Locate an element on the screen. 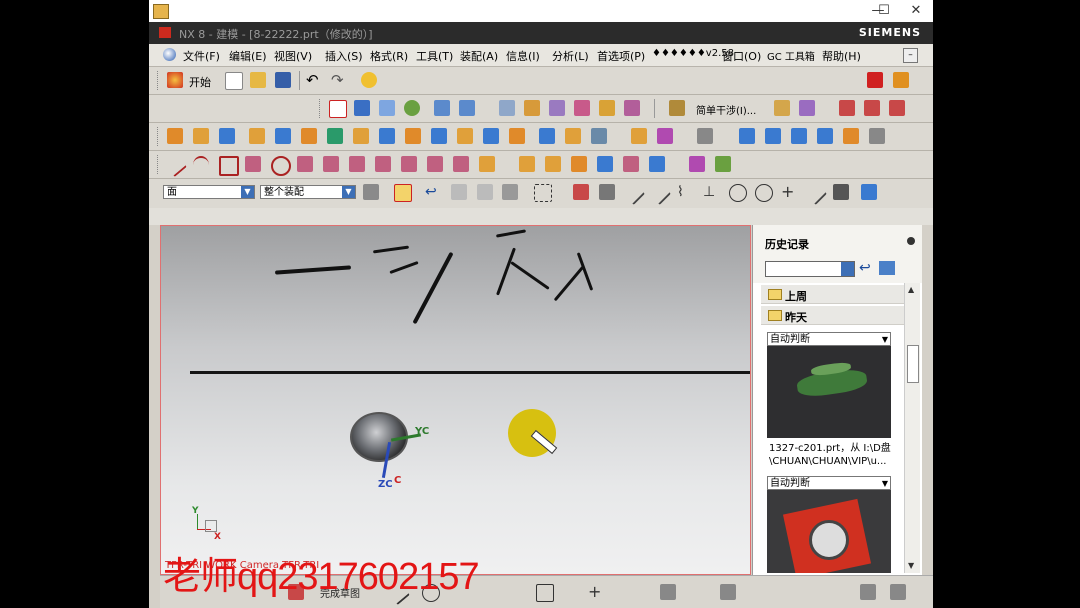  split-body-icon is located at coordinates (517, 136).